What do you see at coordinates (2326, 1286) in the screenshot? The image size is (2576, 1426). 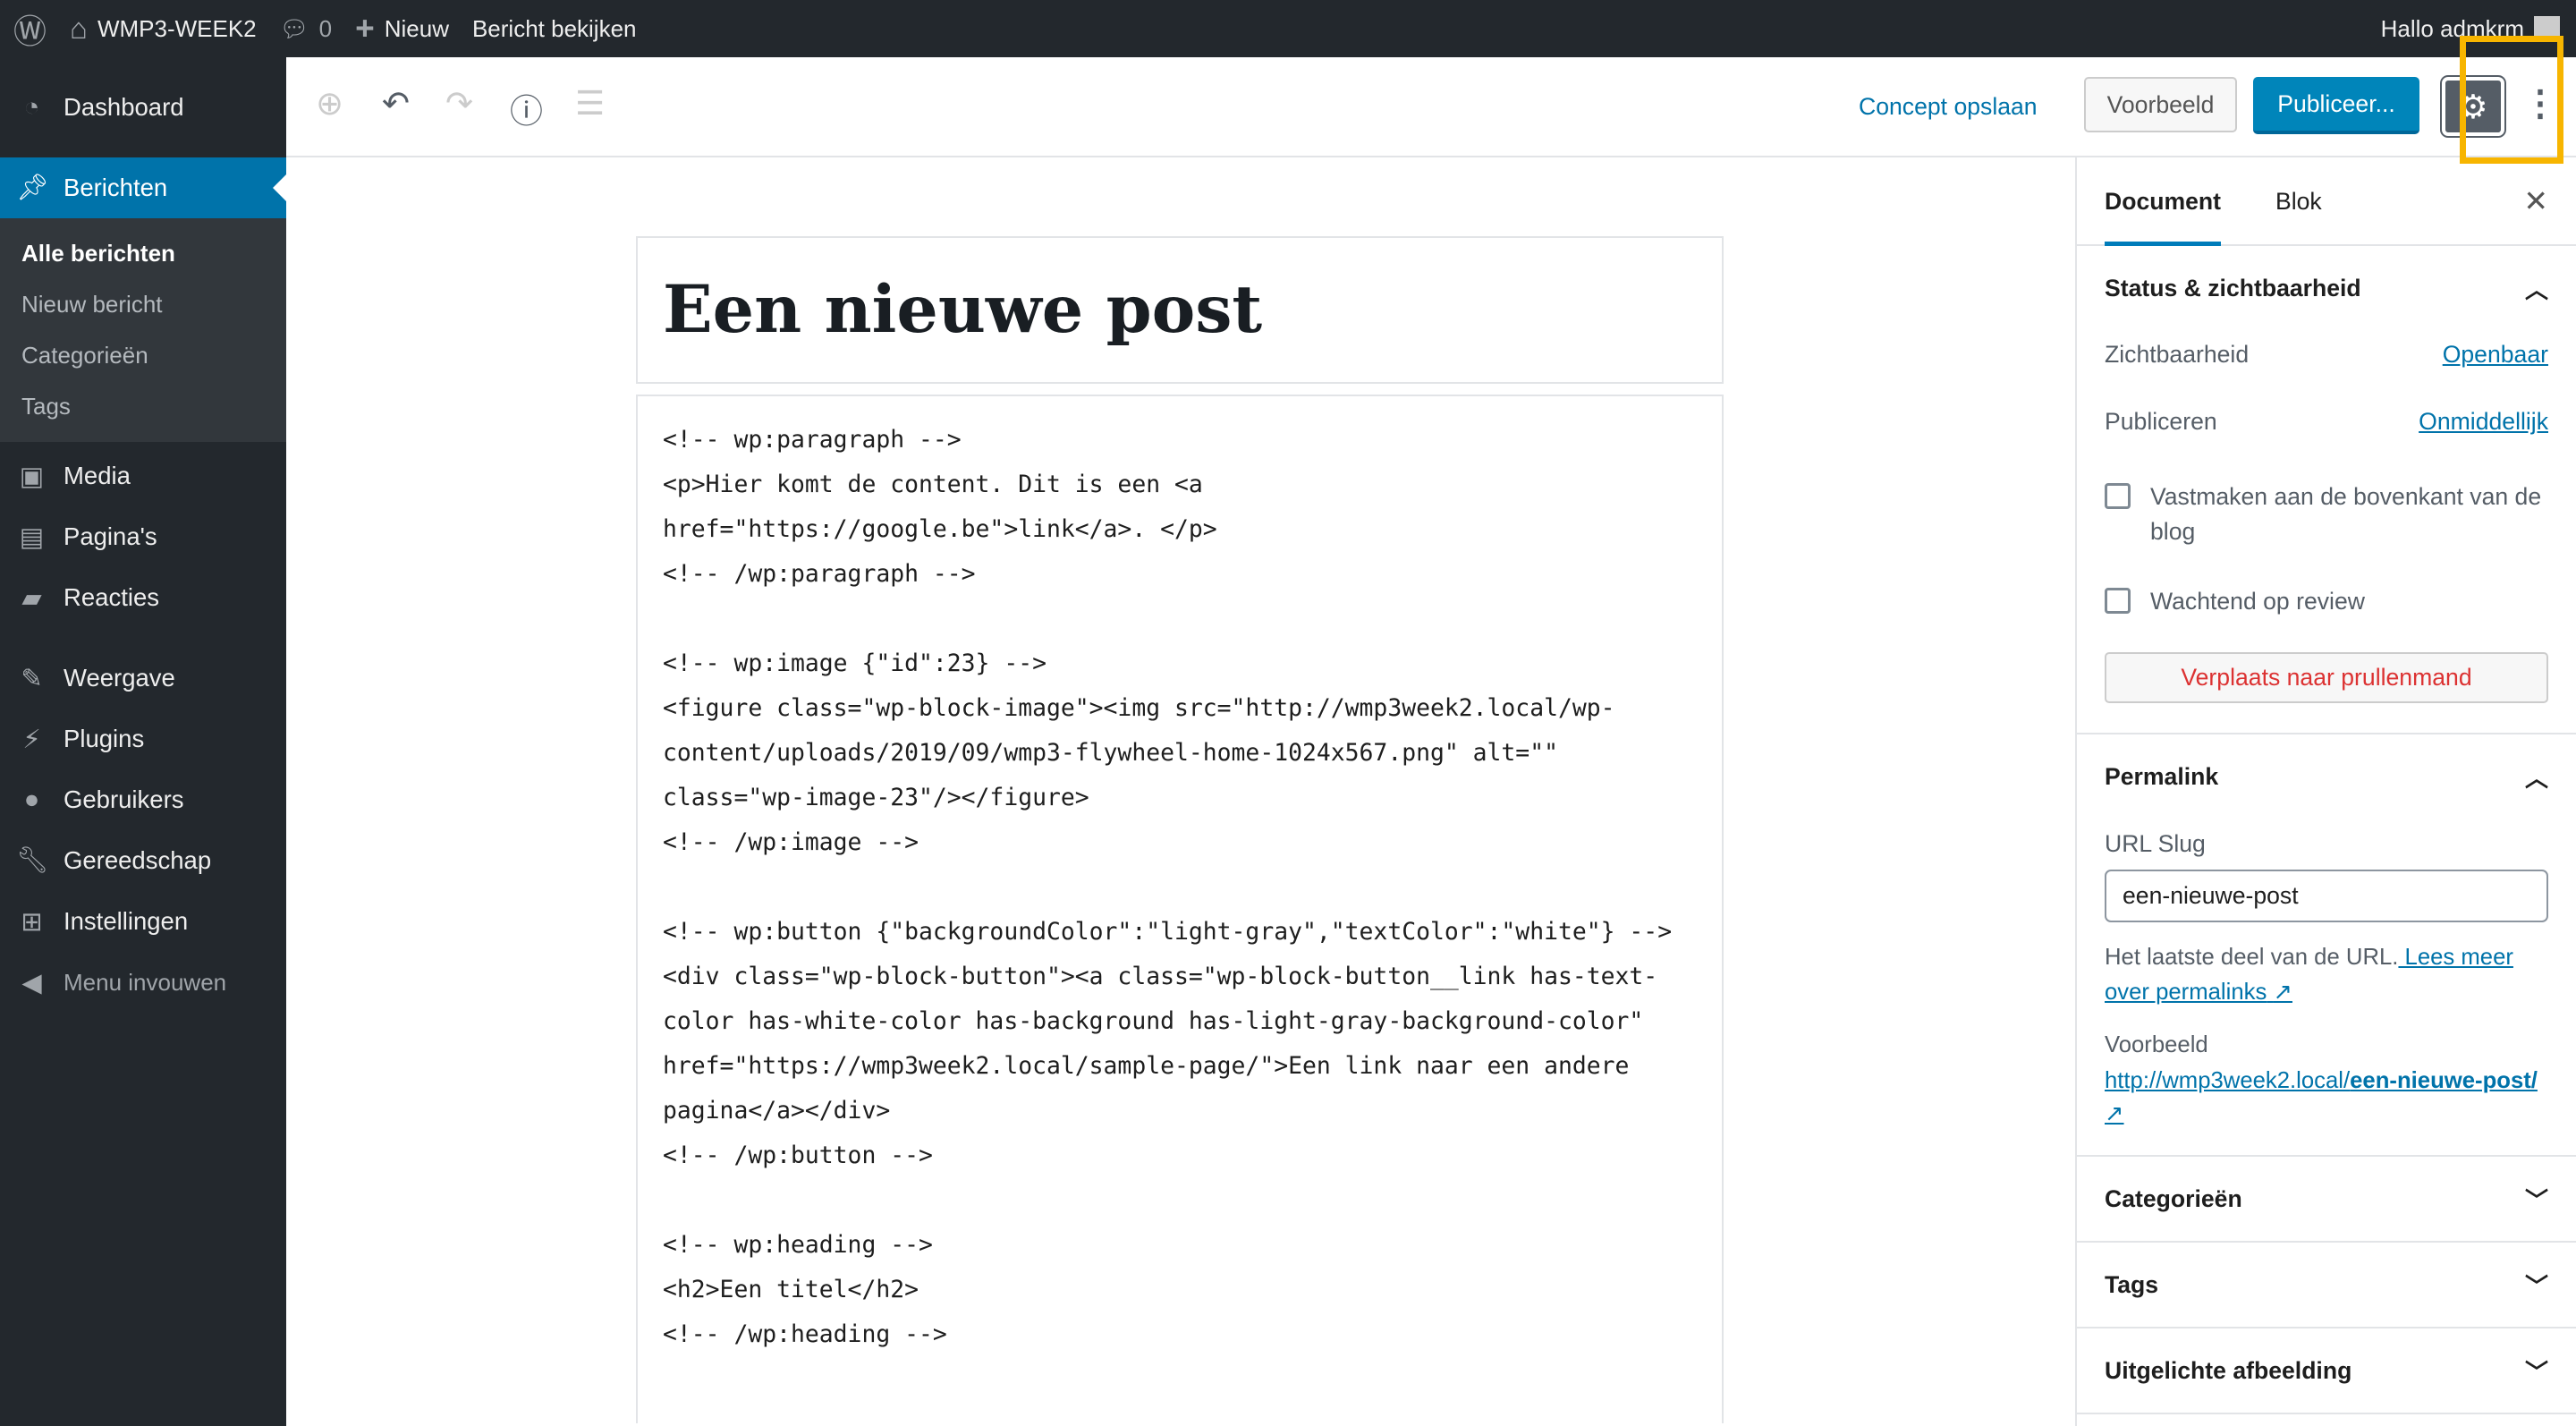 I see `tags-section: Tags ﹀` at bounding box center [2326, 1286].